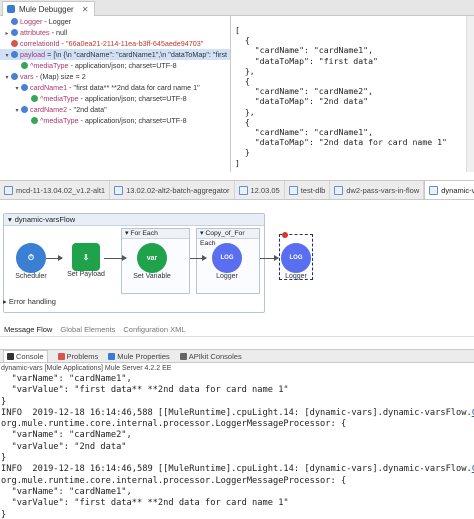 This screenshot has width=474, height=519. Describe the element at coordinates (296, 257) in the screenshot. I see `selection-marker` at that location.